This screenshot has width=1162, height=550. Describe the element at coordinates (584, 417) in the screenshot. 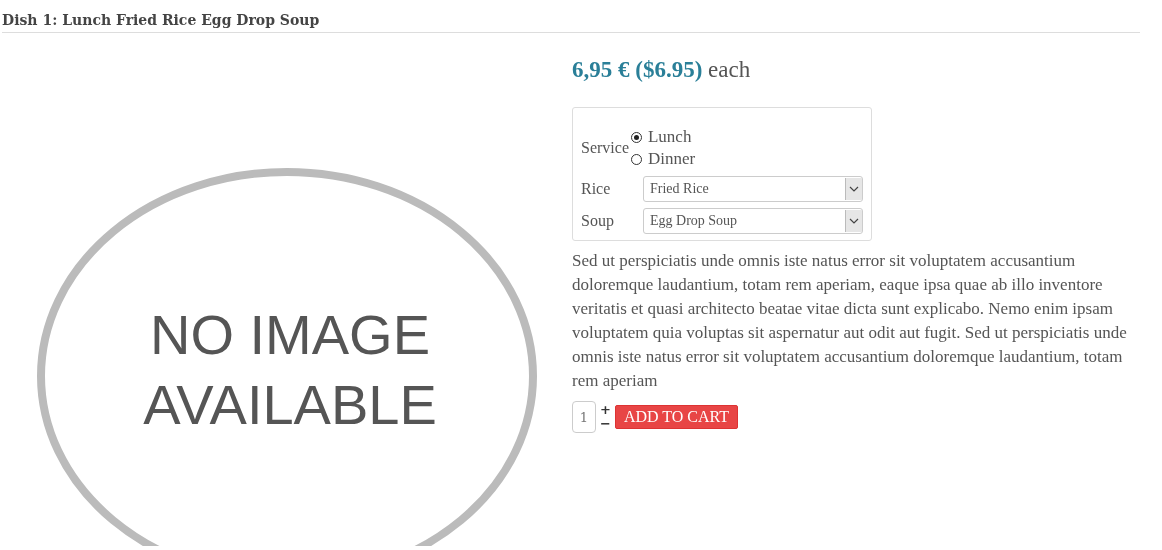

I see `quantity-field: 1` at that location.